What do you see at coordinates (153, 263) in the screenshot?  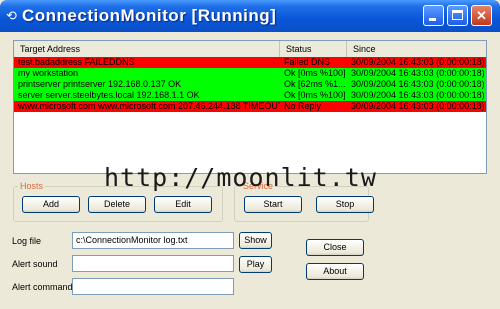 I see `alert-sound-input` at bounding box center [153, 263].